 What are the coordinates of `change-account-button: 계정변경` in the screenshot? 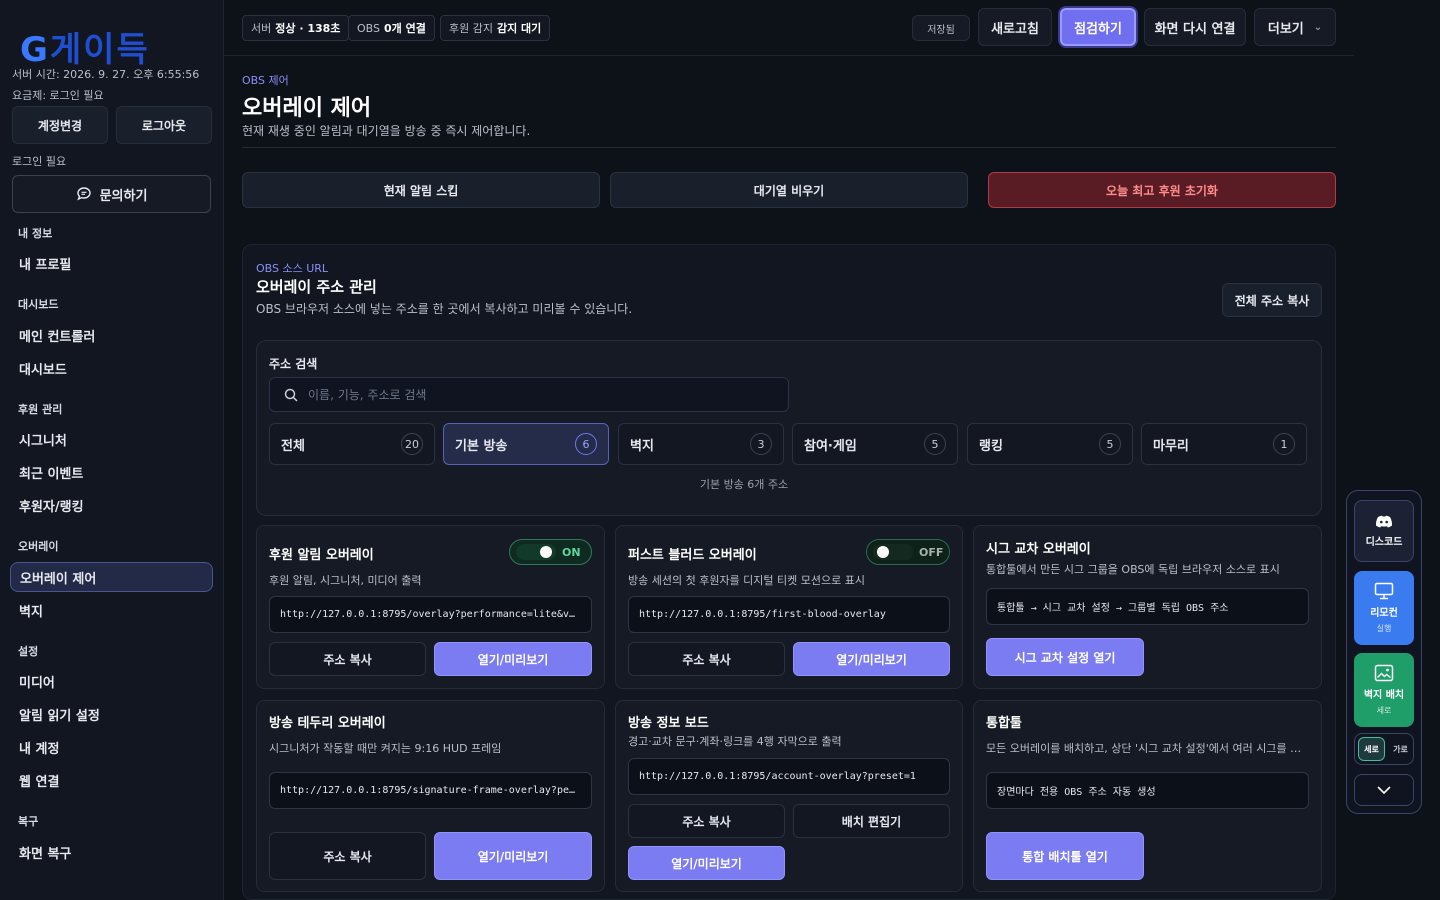 It's located at (60, 125).